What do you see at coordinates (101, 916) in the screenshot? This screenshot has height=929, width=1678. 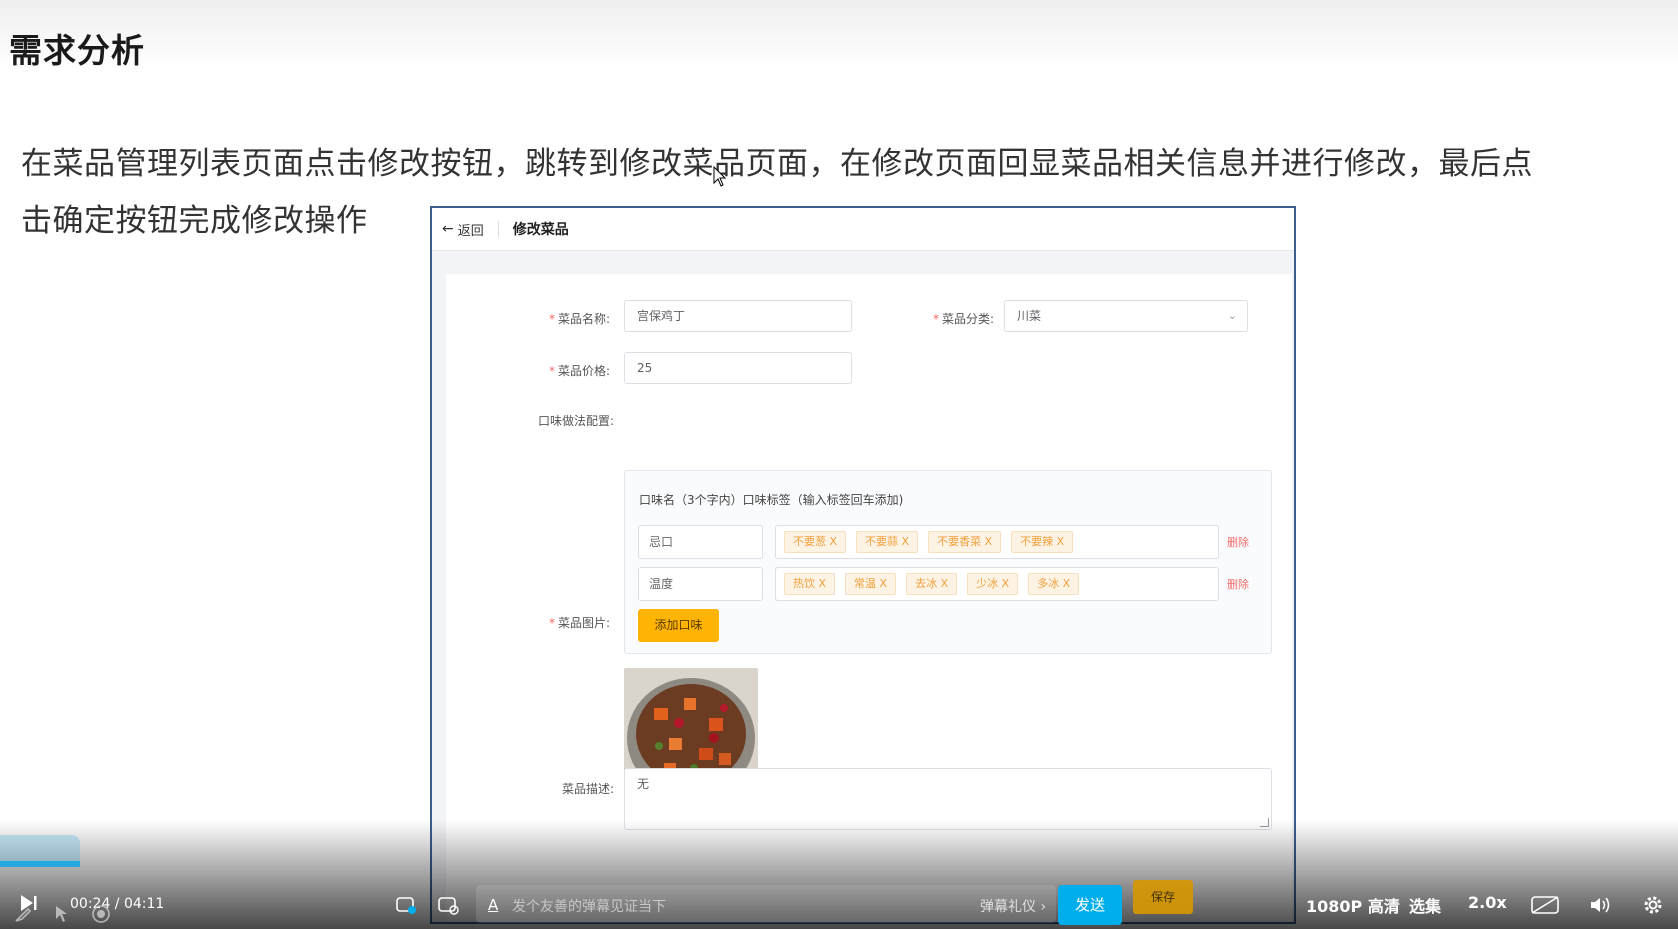 I see `record-icon` at bounding box center [101, 916].